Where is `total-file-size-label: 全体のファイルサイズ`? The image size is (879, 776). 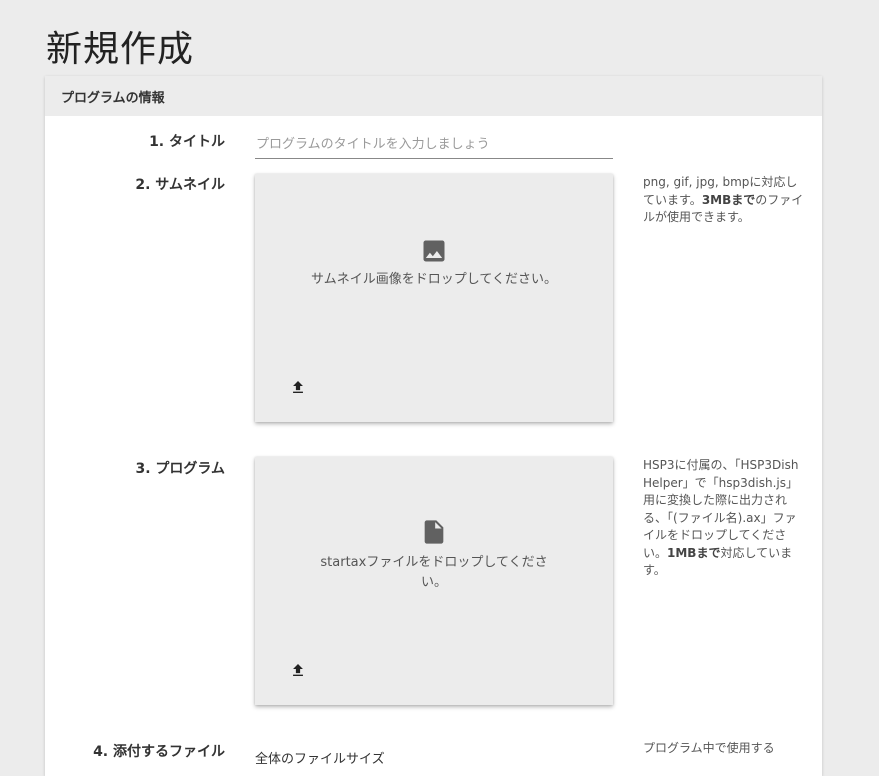
total-file-size-label: 全体のファイルサイズ is located at coordinates (320, 759).